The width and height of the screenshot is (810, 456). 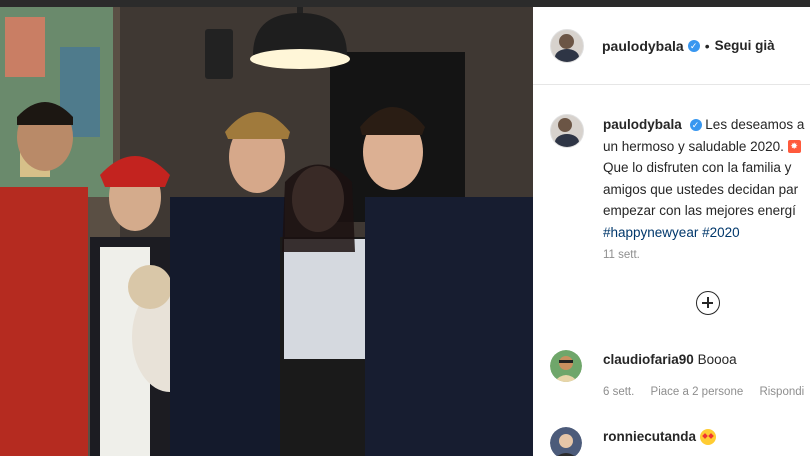 I want to click on caption-timestamp: 11 sett., so click(x=621, y=255).